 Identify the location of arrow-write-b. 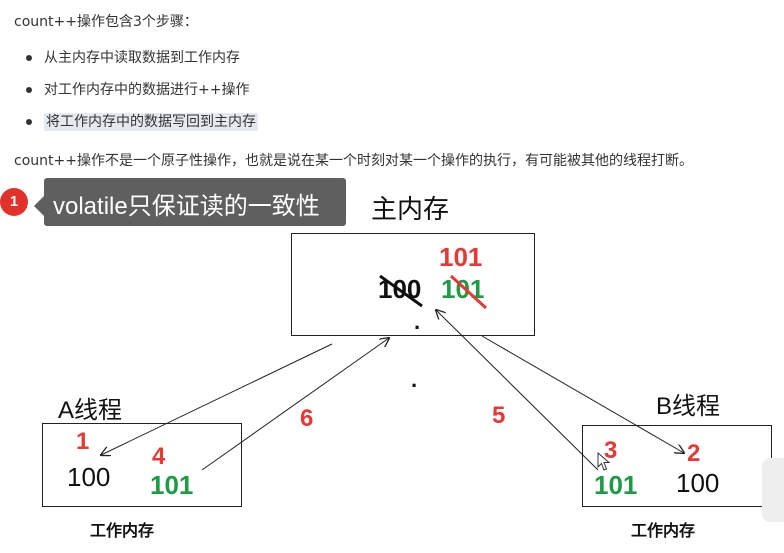
(517, 390).